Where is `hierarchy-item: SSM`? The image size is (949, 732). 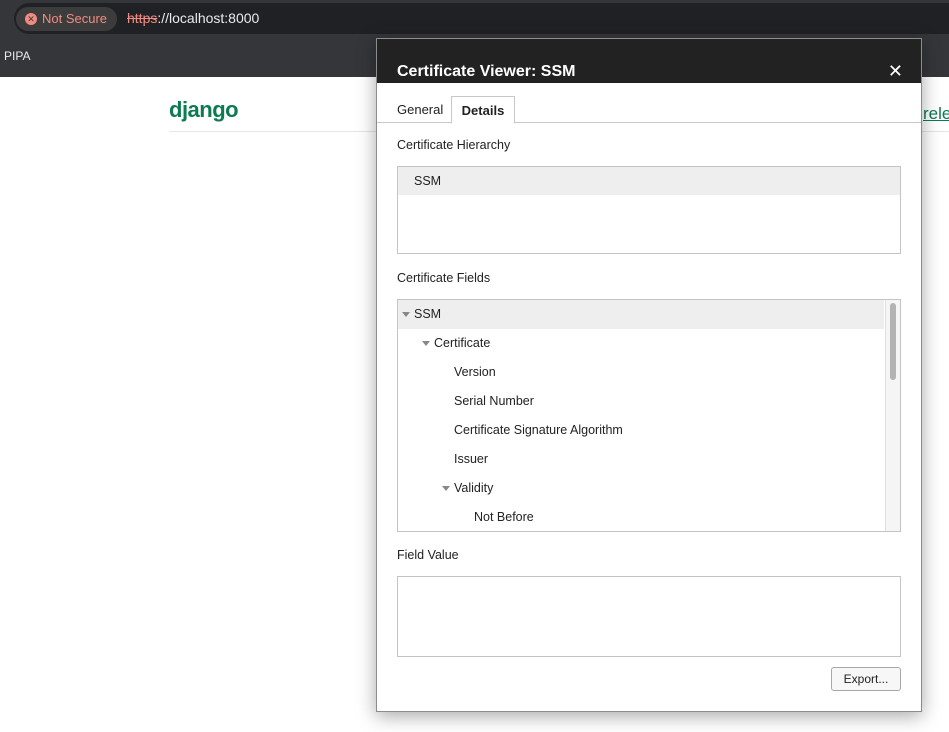
hierarchy-item: SSM is located at coordinates (649, 181).